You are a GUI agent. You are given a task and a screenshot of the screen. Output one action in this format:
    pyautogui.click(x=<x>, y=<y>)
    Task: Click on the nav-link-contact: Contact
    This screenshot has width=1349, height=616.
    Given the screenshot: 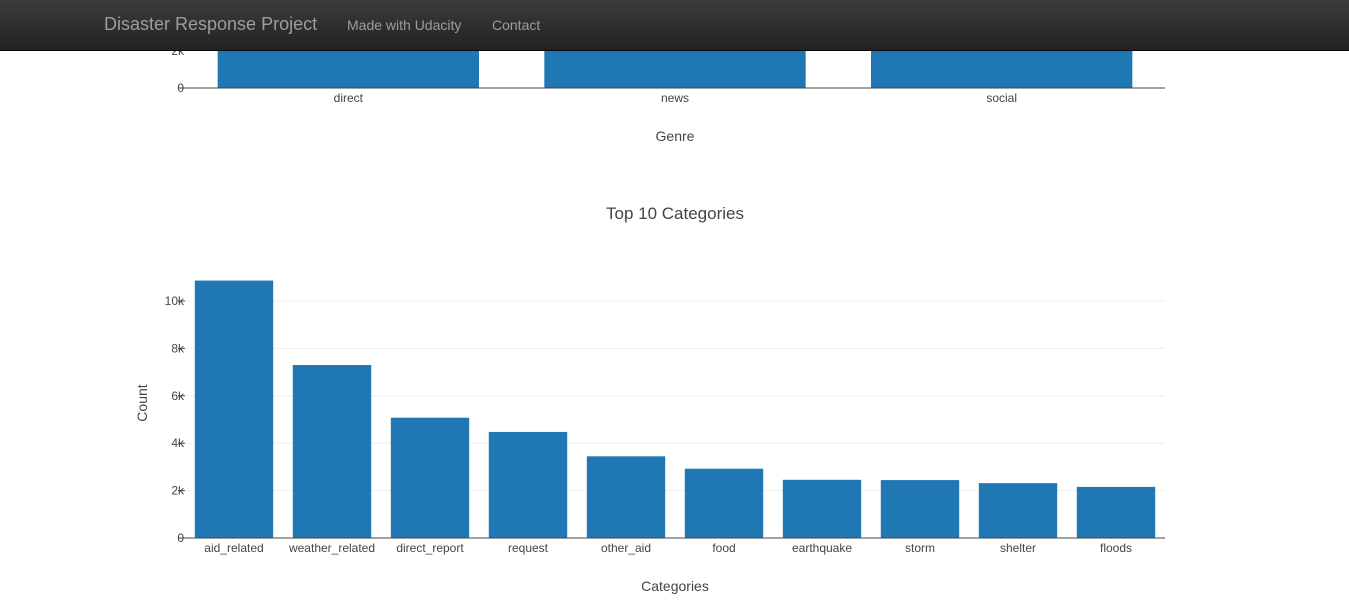 What is the action you would take?
    pyautogui.click(x=516, y=25)
    